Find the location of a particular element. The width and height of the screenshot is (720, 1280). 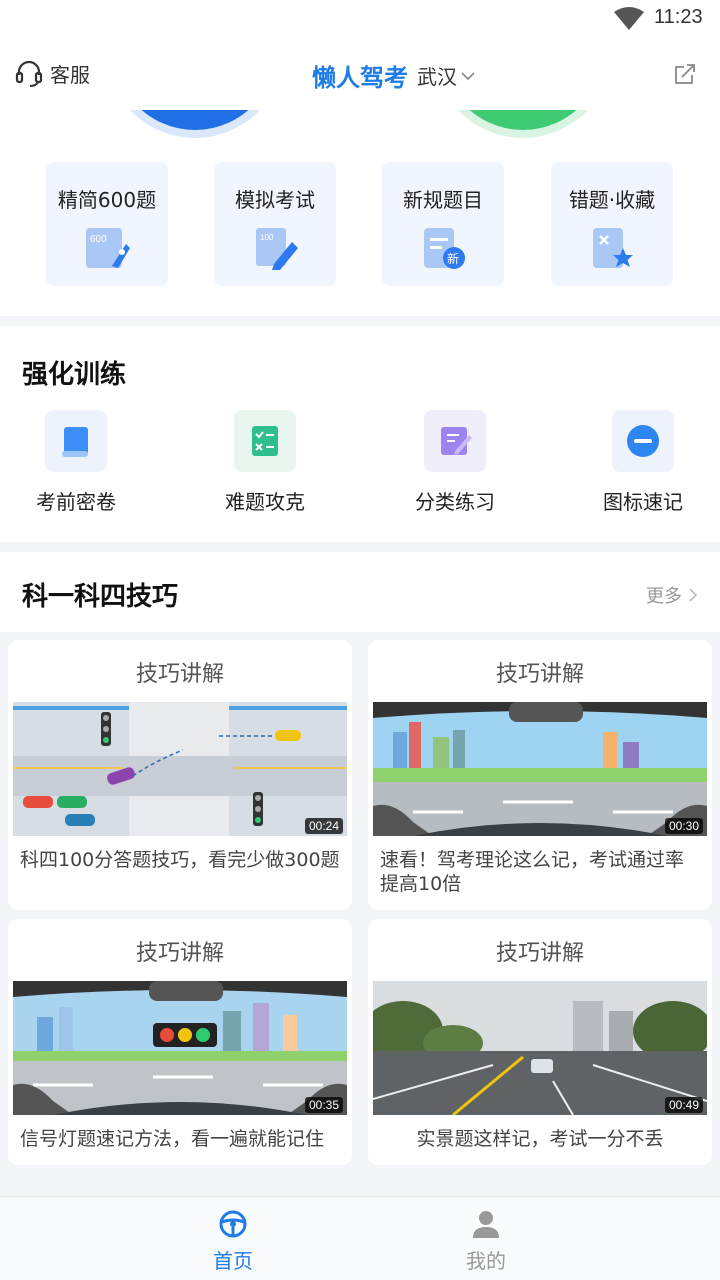

status-time: 11:23 is located at coordinates (678, 17).